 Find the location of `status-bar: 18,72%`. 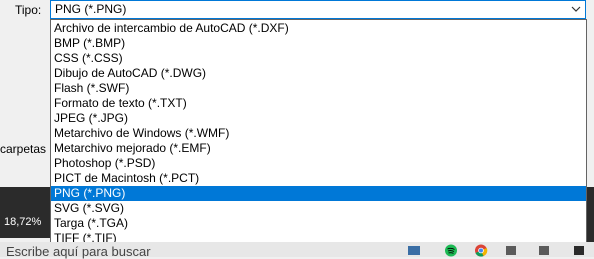

status-bar: 18,72% is located at coordinates (25, 224).